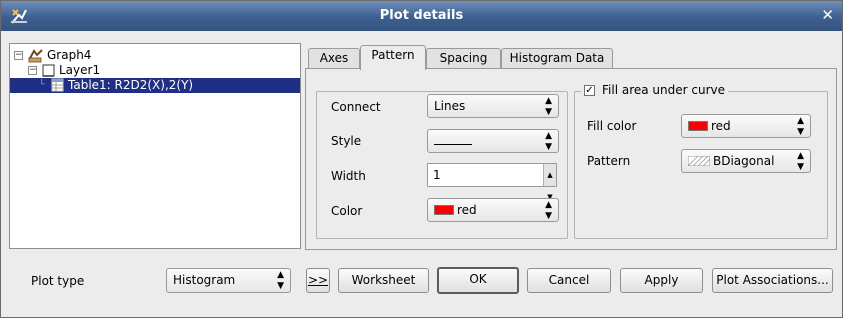  What do you see at coordinates (393, 57) in the screenshot?
I see `tab-pattern: Pattern` at bounding box center [393, 57].